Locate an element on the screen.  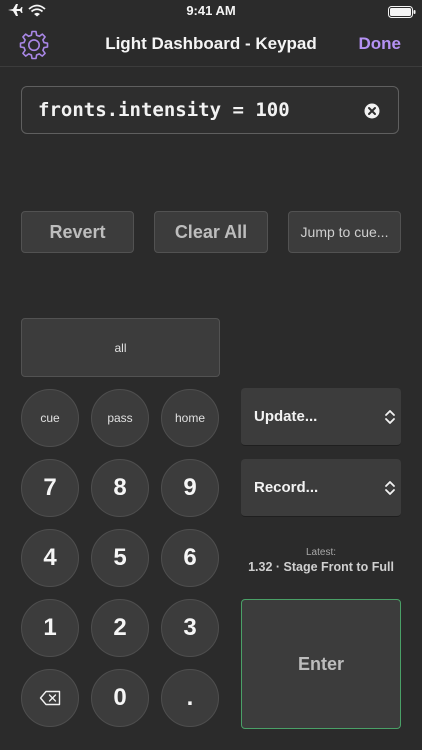
digit-2-button: 2 is located at coordinates (120, 628).